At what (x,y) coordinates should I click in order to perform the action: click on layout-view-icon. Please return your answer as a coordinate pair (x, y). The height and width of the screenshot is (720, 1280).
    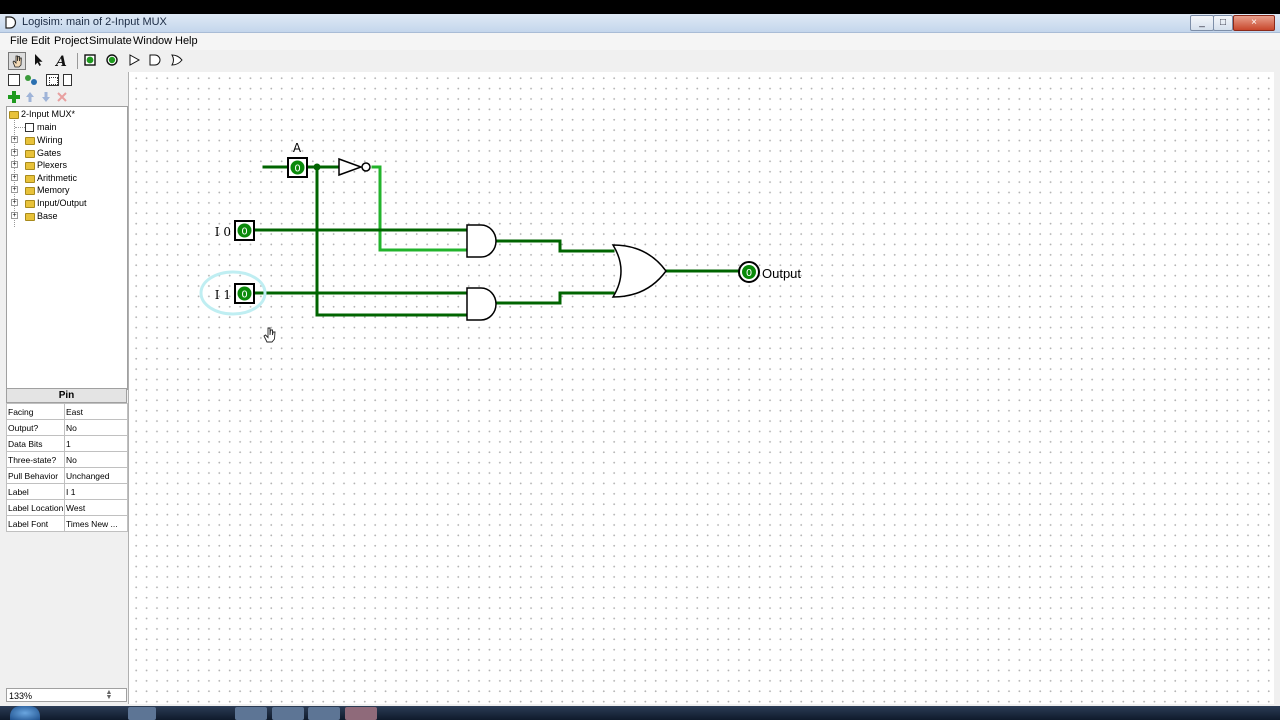
    Looking at the image, I should click on (52, 80).